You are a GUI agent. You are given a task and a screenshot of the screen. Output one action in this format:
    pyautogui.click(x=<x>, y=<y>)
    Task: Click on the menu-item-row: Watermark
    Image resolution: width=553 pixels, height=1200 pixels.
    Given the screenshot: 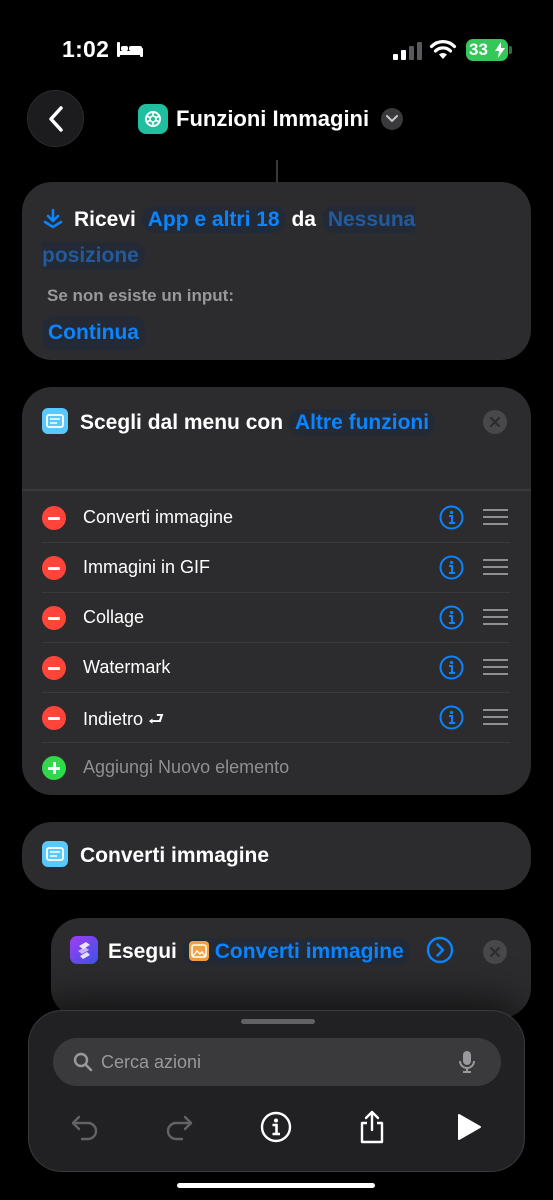 What is the action you would take?
    pyautogui.click(x=276, y=668)
    